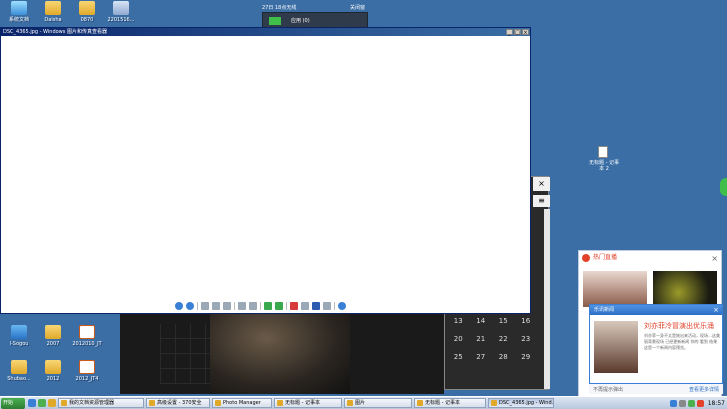  What do you see at coordinates (716, 403) in the screenshot?
I see `clock: 18:57` at bounding box center [716, 403].